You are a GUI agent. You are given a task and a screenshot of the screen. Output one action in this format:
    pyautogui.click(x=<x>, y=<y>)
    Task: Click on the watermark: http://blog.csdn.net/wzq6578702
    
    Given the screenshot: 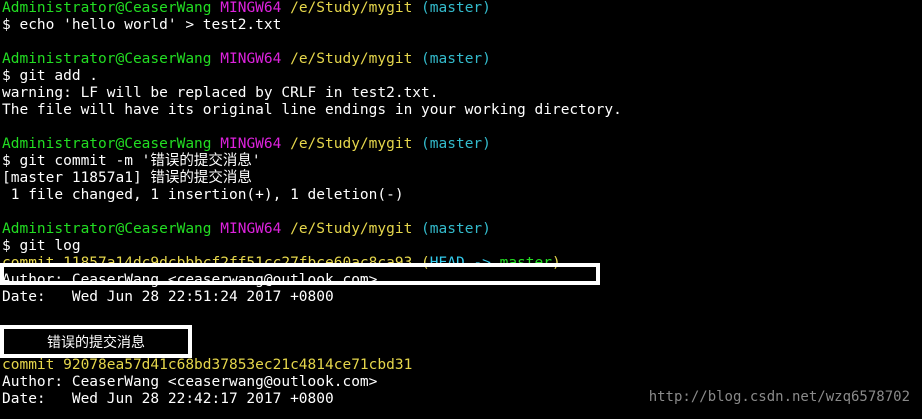 What is the action you would take?
    pyautogui.click(x=779, y=397)
    